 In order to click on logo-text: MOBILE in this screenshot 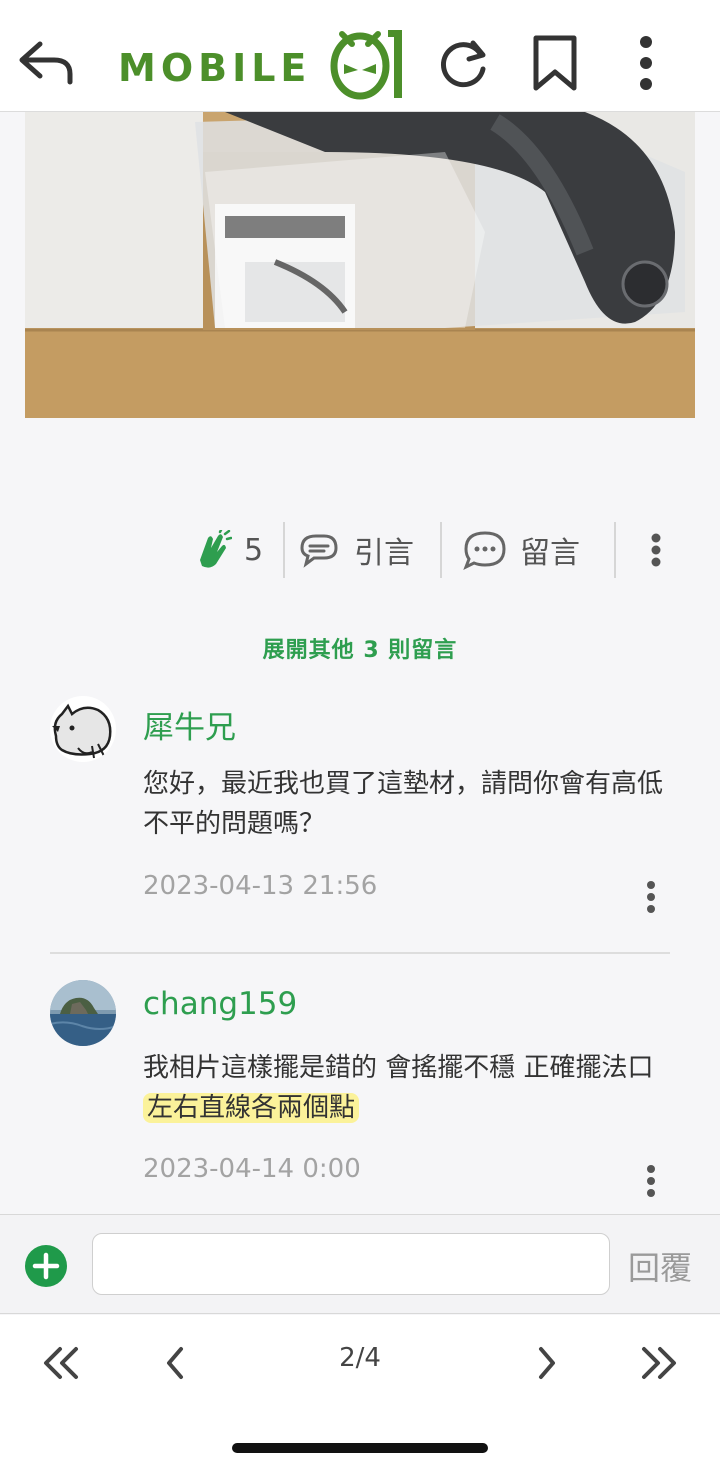, I will do `click(215, 68)`.